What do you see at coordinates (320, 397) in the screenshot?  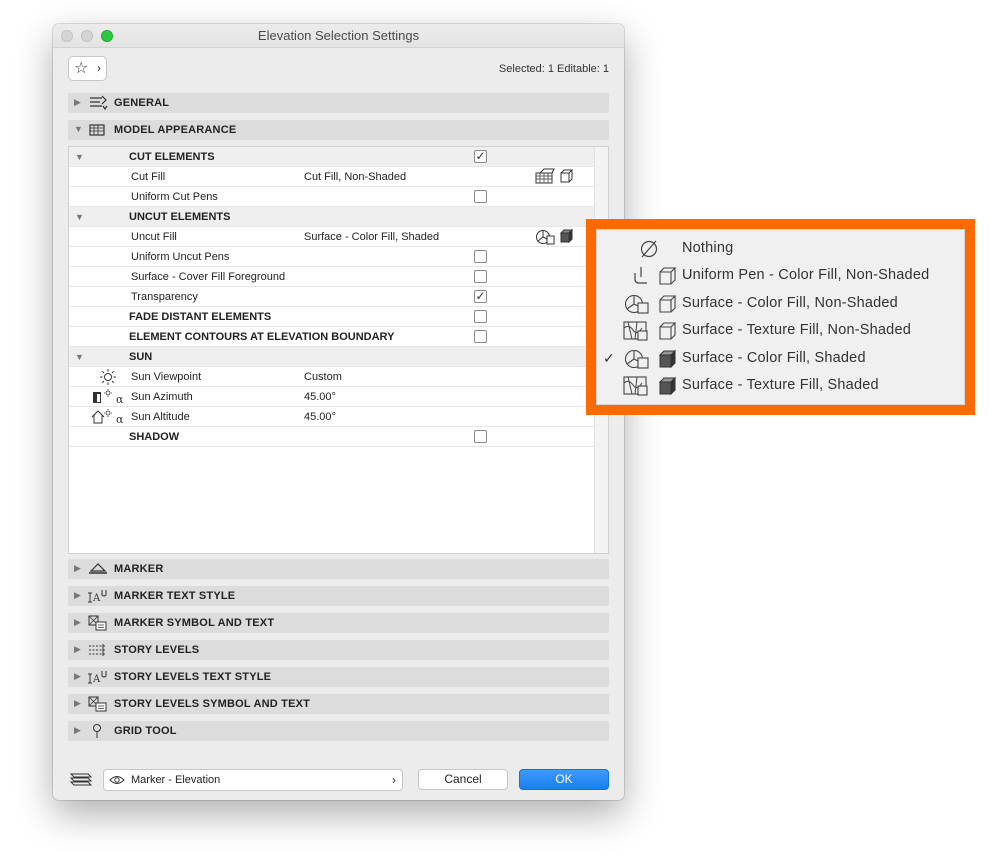 I see `sun-azimuth-value: 45.00°` at bounding box center [320, 397].